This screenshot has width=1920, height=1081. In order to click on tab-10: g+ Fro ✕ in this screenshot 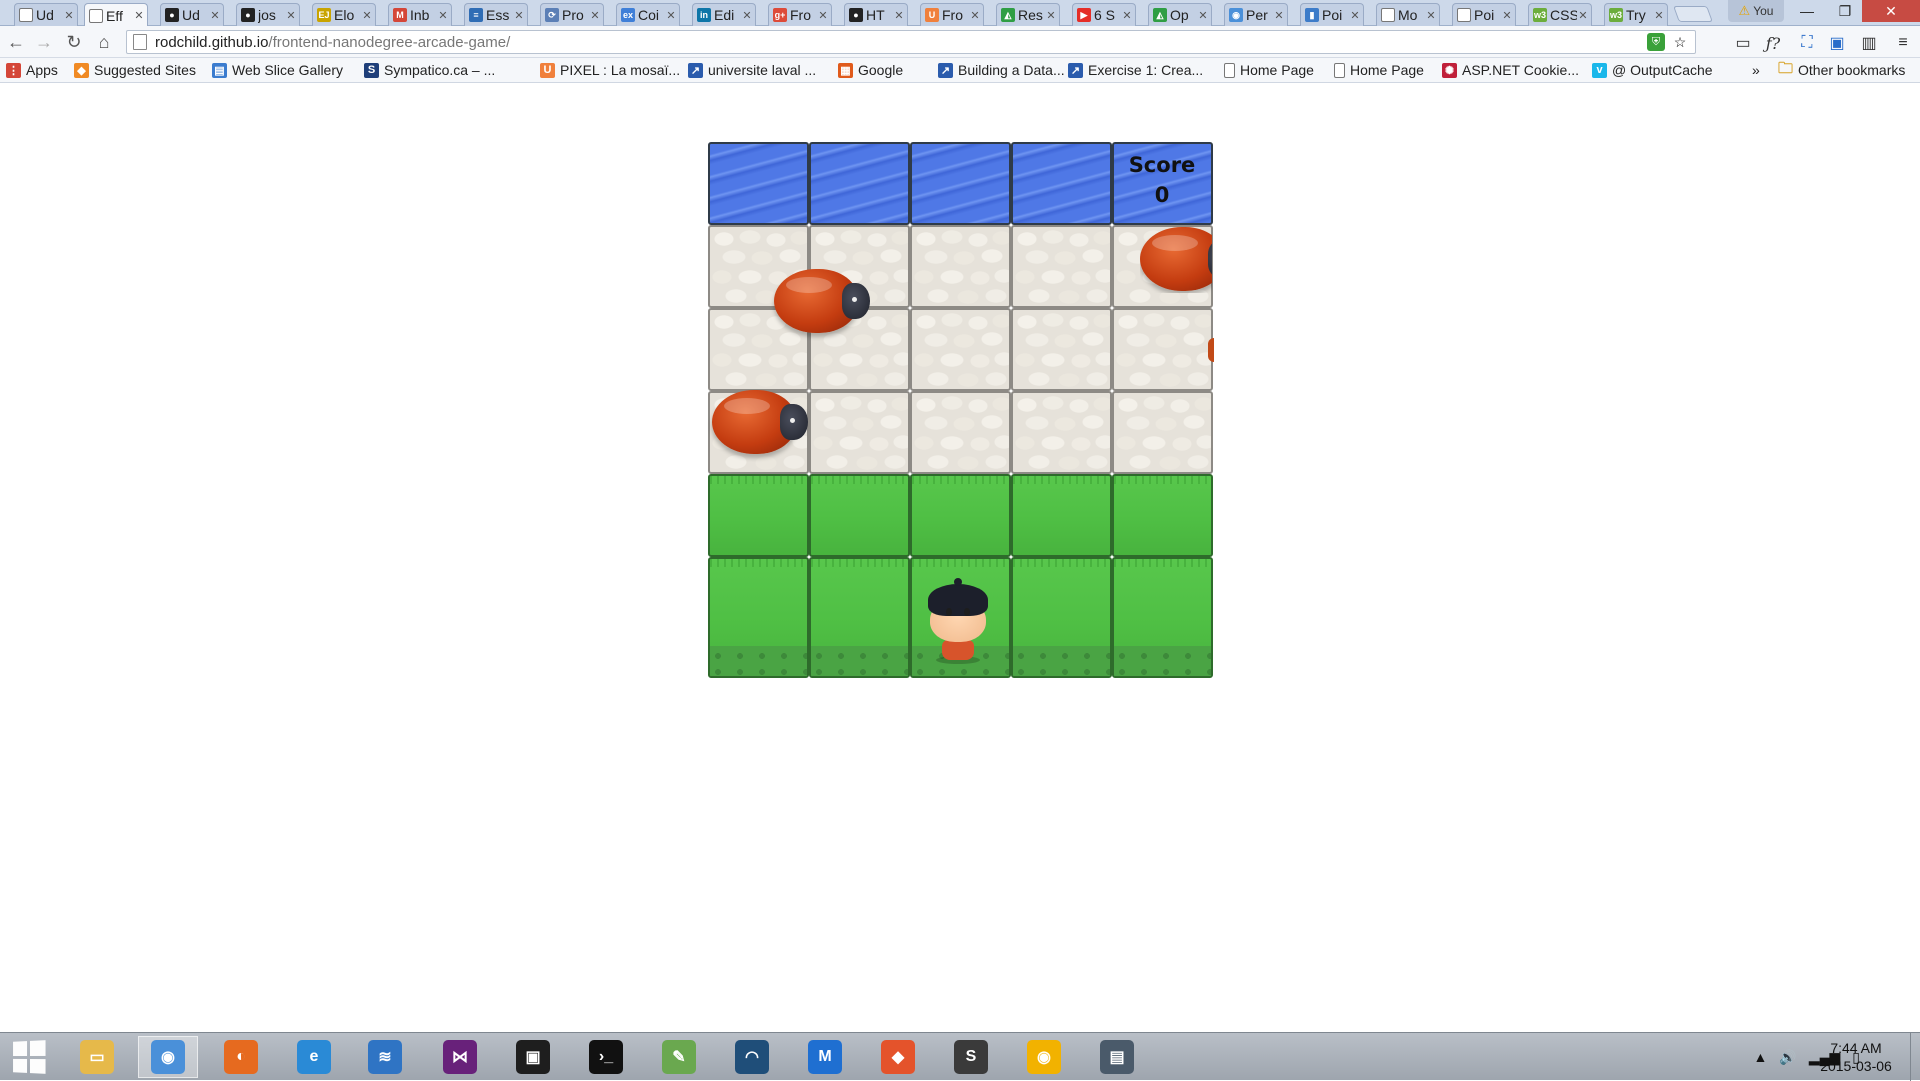, I will do `click(800, 14)`.